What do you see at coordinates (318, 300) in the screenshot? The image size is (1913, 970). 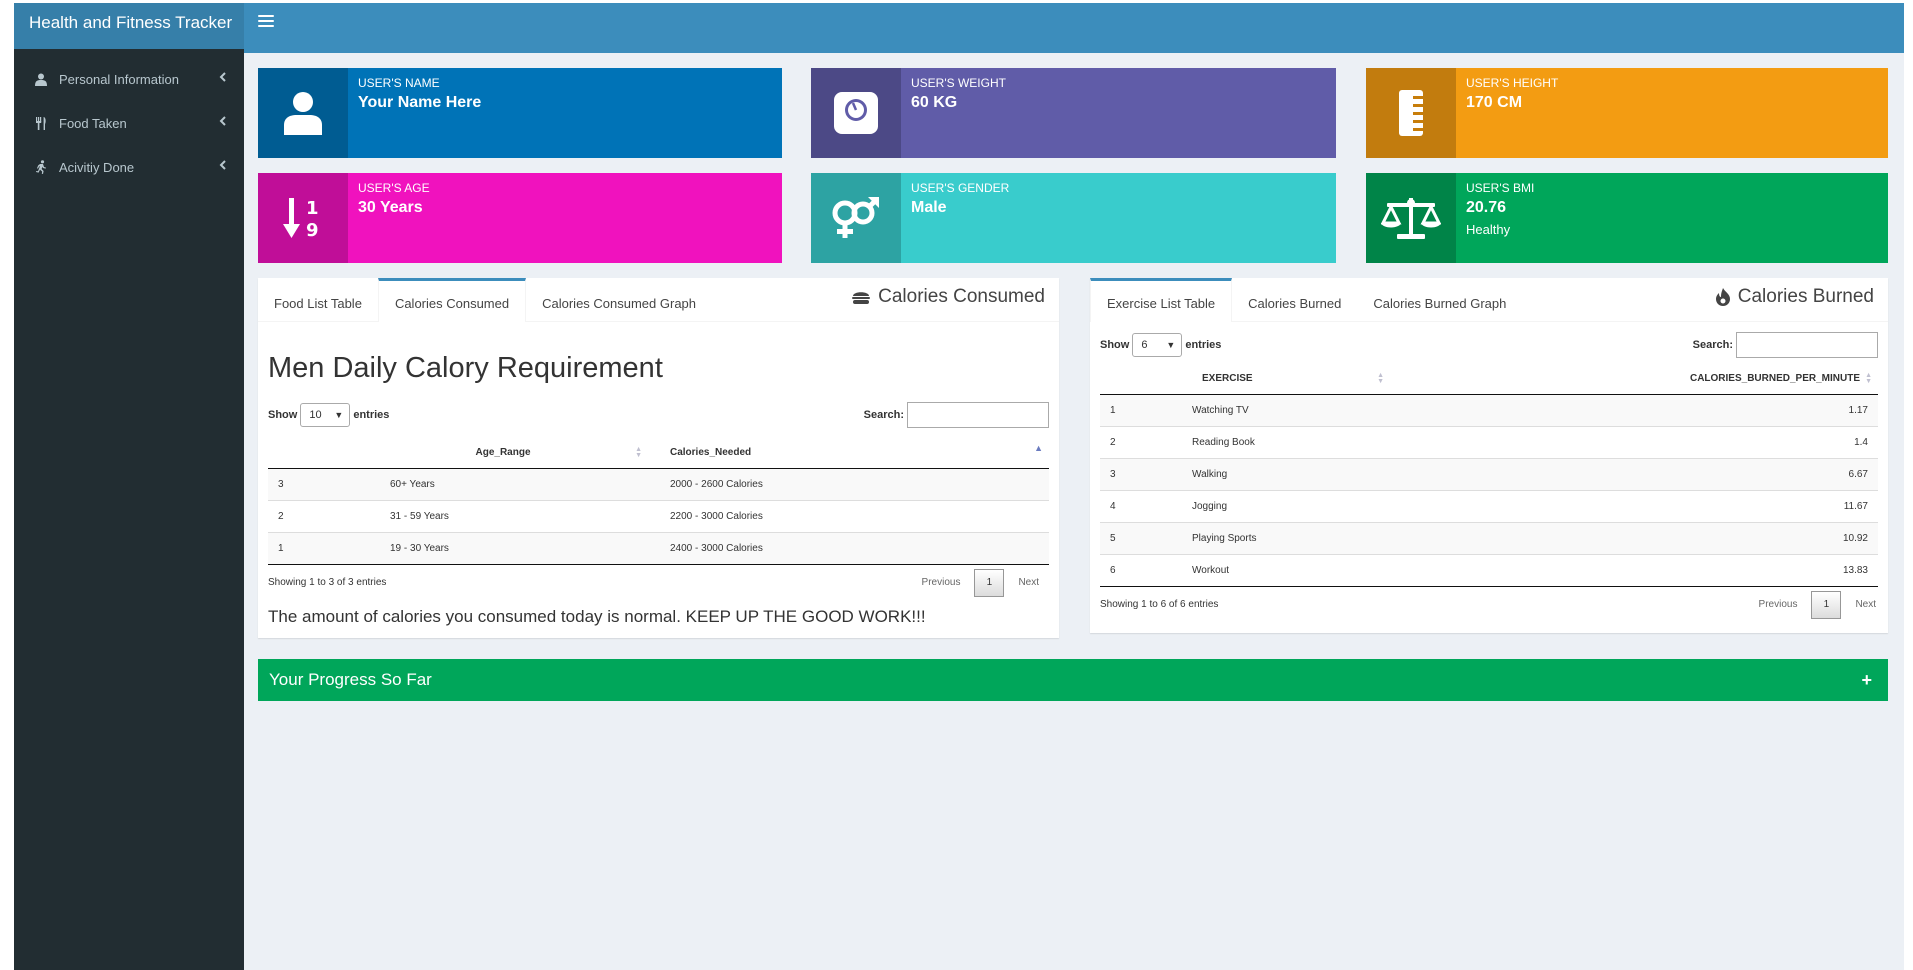 I see `tab-food-list-table: Food List Table` at bounding box center [318, 300].